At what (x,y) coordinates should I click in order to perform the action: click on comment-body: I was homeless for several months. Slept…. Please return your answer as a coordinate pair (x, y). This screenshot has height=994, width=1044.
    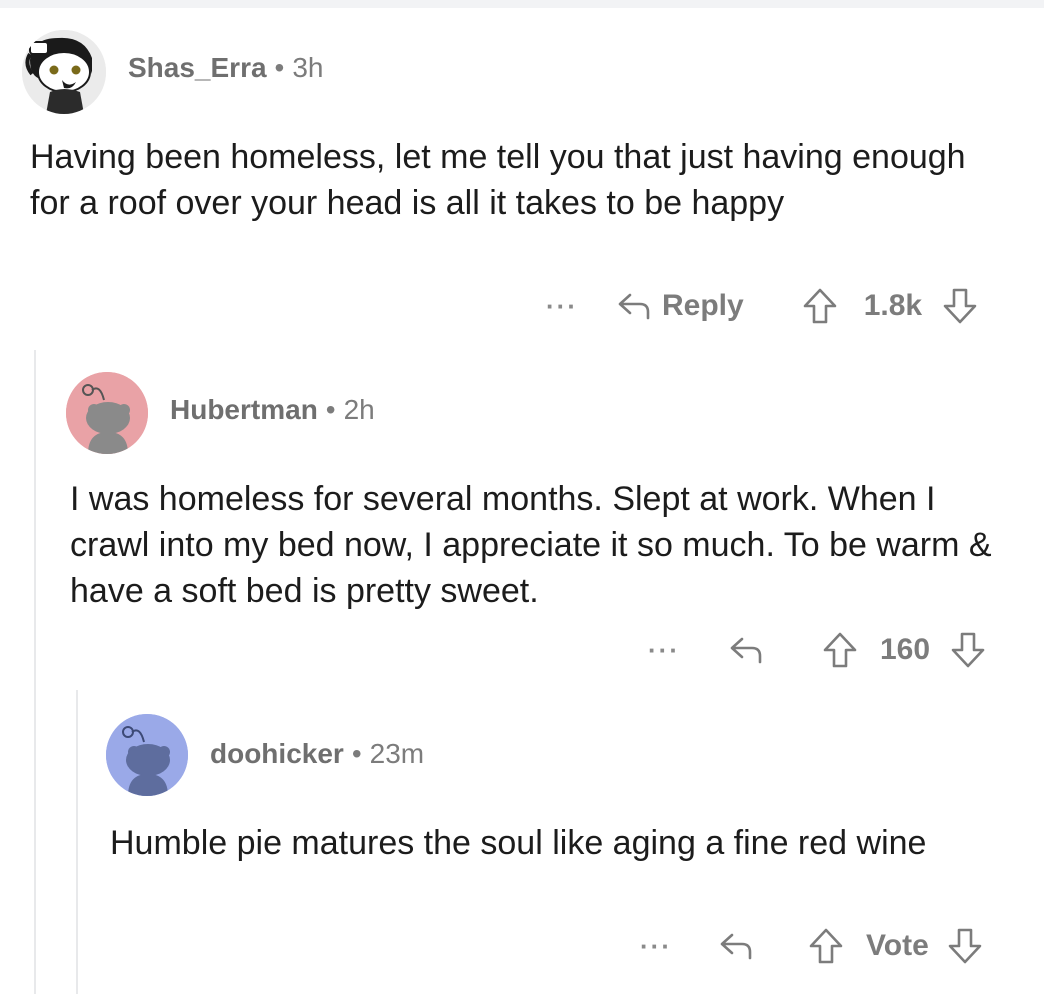
    Looking at the image, I should click on (531, 545).